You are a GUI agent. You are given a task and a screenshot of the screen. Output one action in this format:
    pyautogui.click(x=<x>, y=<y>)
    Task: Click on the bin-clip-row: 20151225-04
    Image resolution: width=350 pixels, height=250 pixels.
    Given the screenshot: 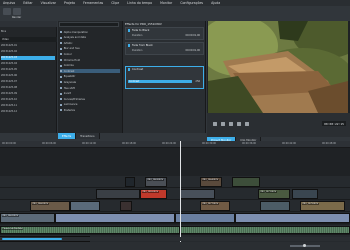 What is the action you would take?
    pyautogui.click(x=28, y=64)
    